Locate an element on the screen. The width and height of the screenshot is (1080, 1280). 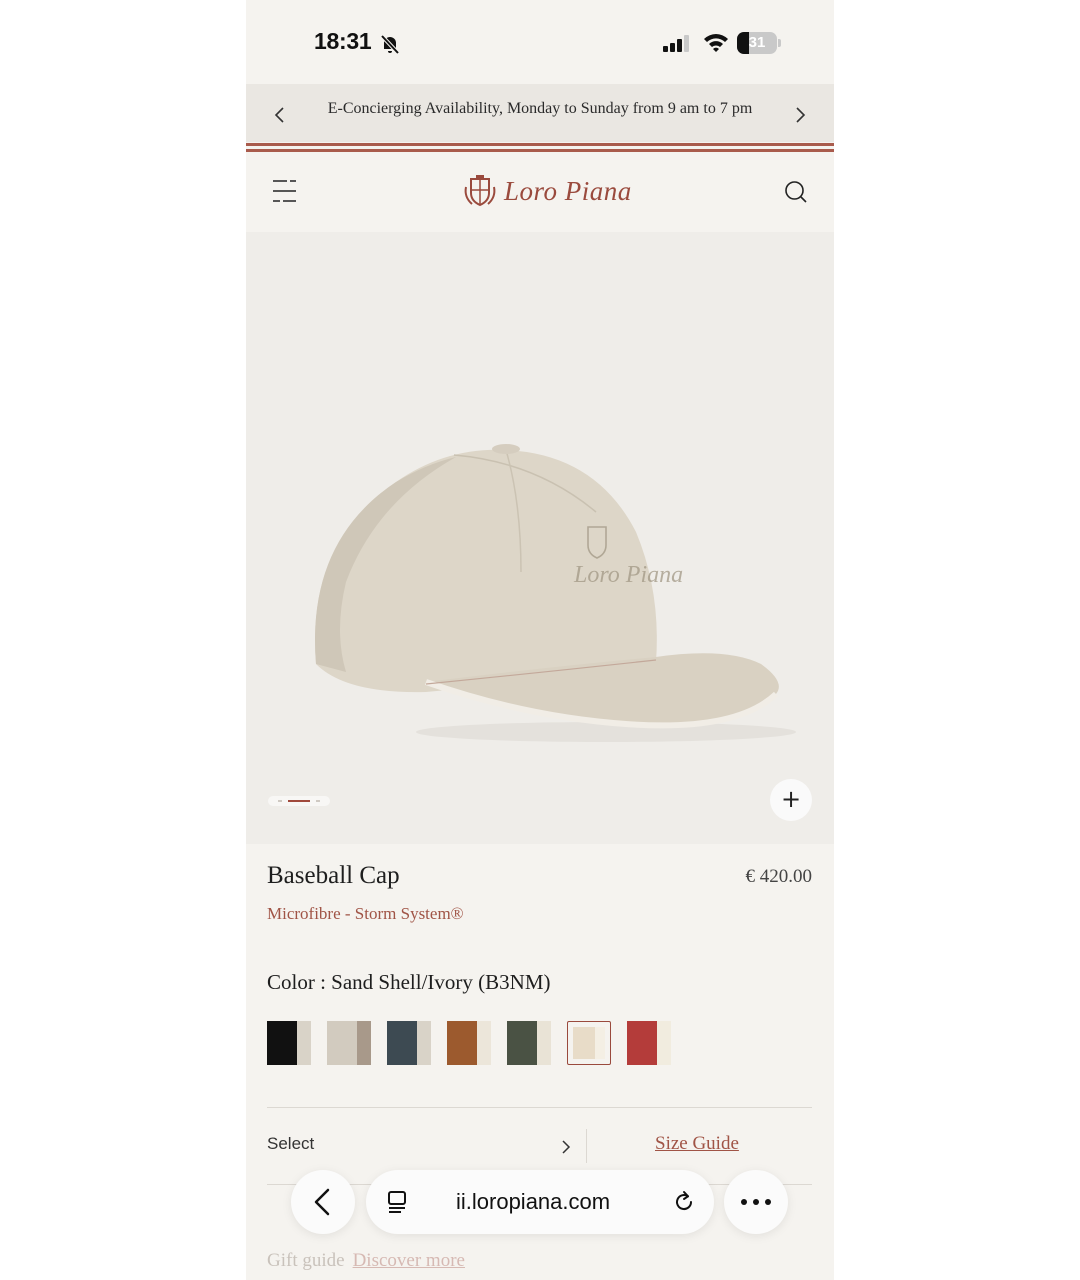
battery-level: 31 is located at coordinates (757, 42).